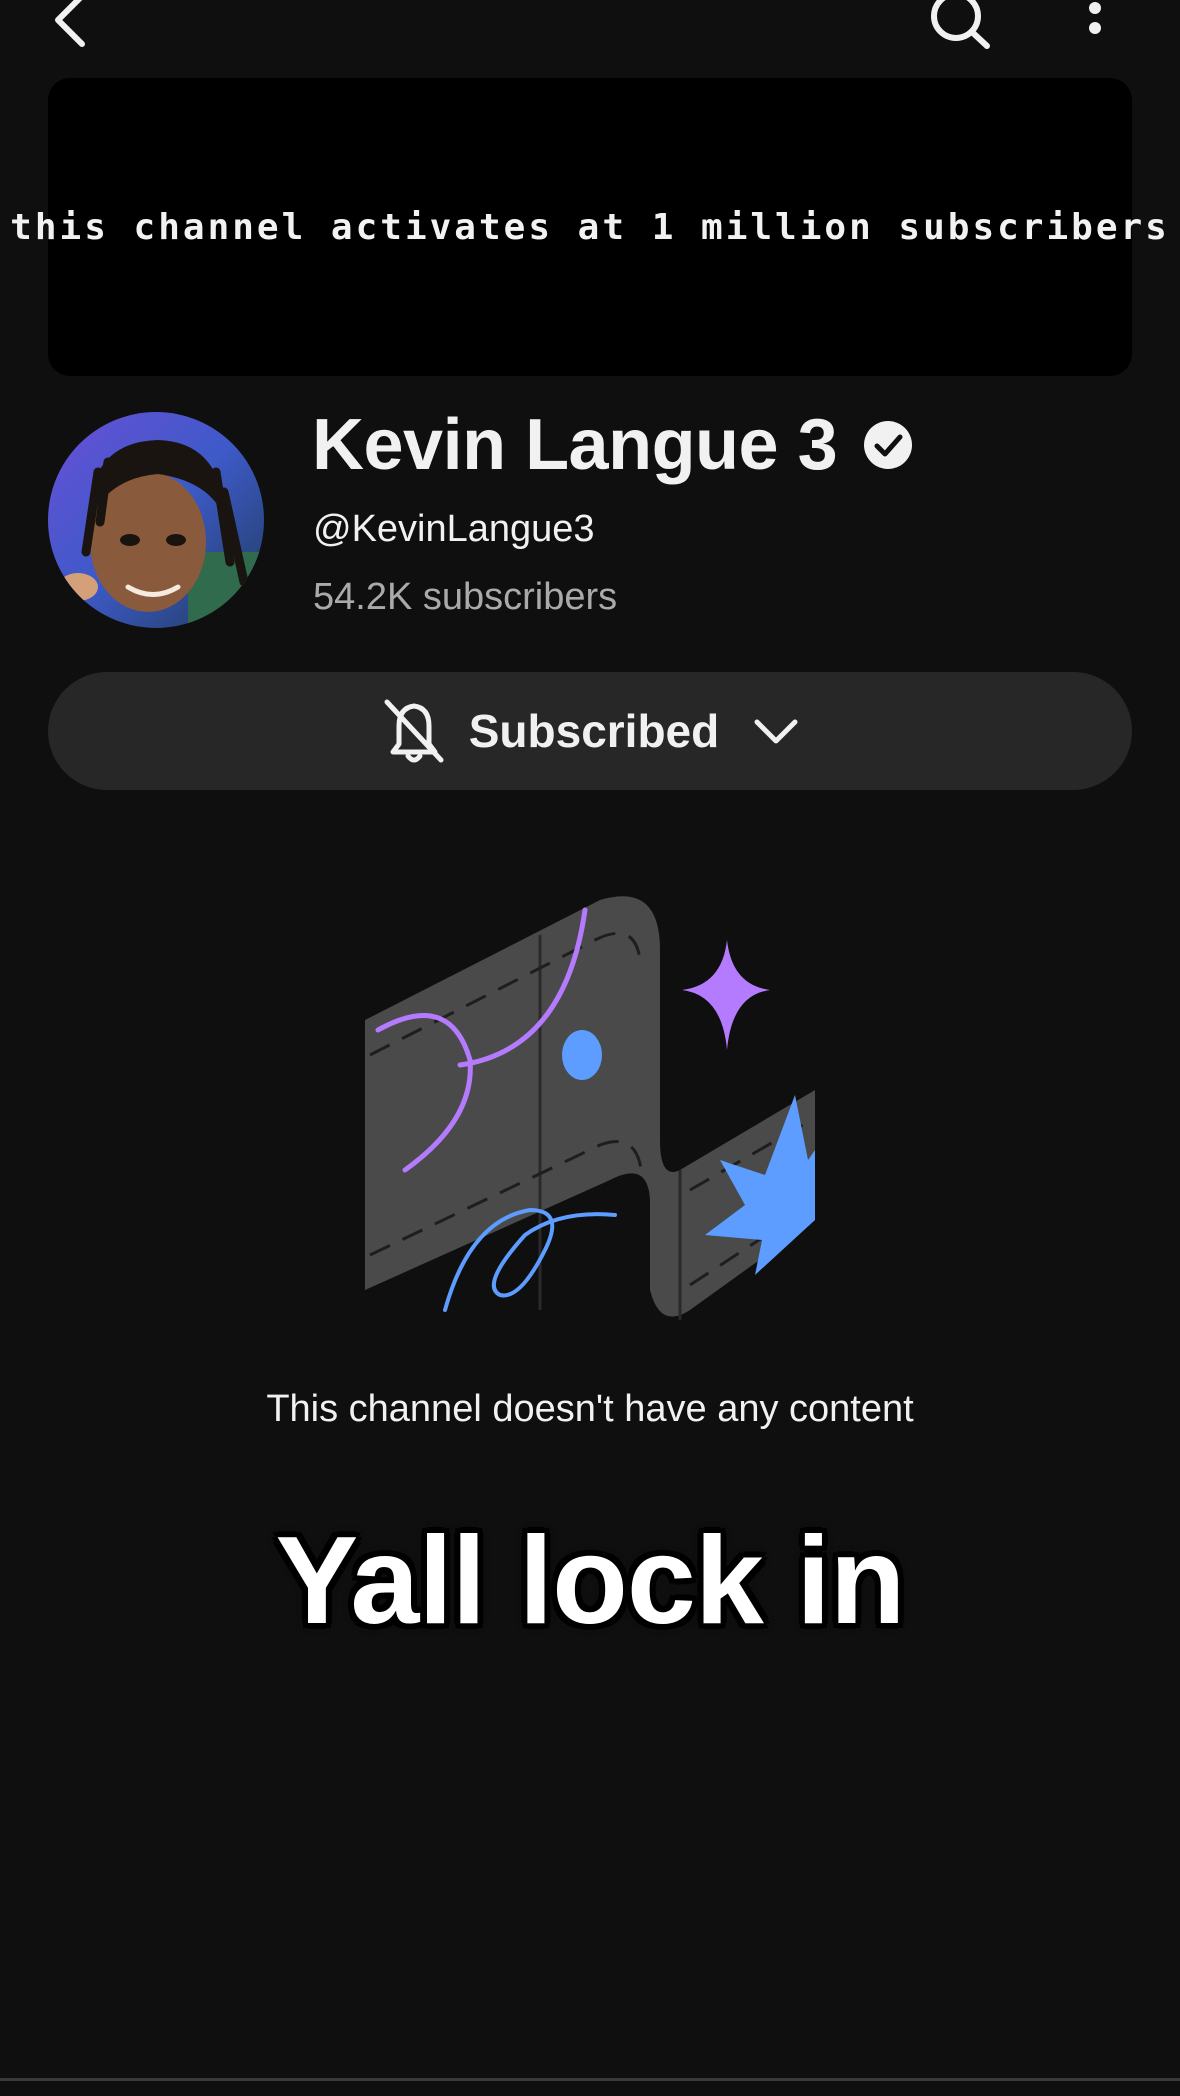 The width and height of the screenshot is (1180, 2096). Describe the element at coordinates (590, 1409) in the screenshot. I see `empty-state-message: This channel doesn't have any content` at that location.